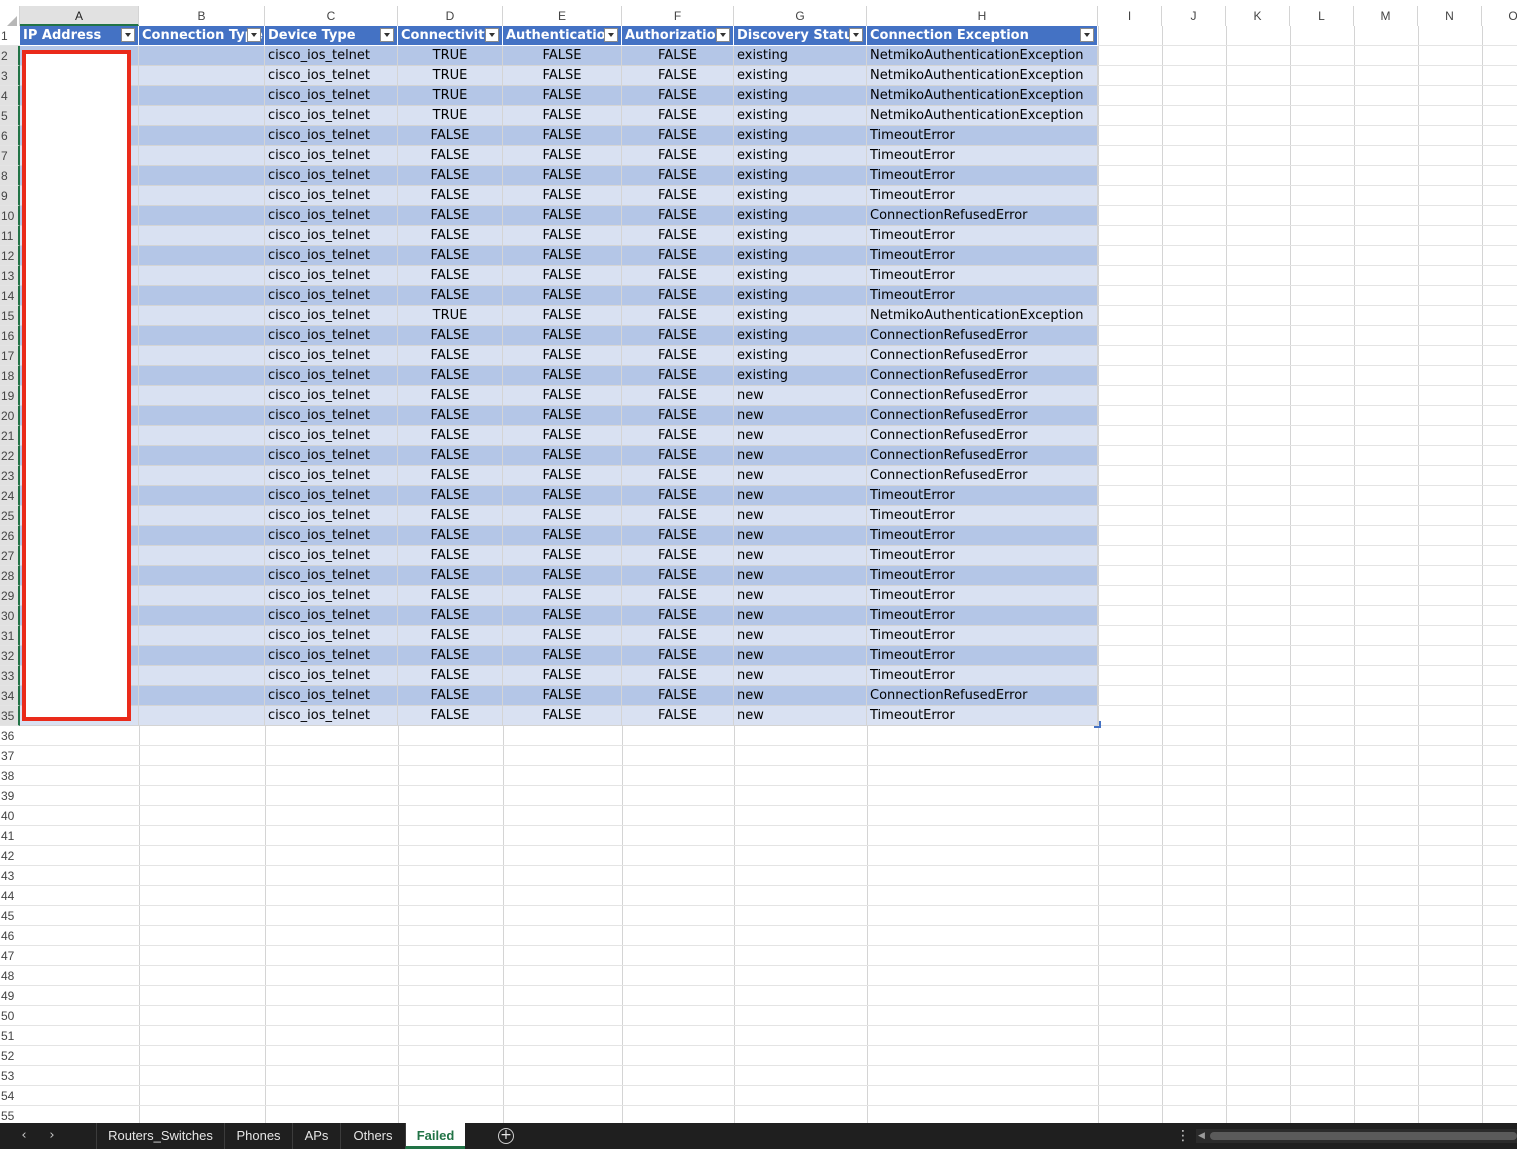  What do you see at coordinates (10, 1114) in the screenshot?
I see `row-header: 55` at bounding box center [10, 1114].